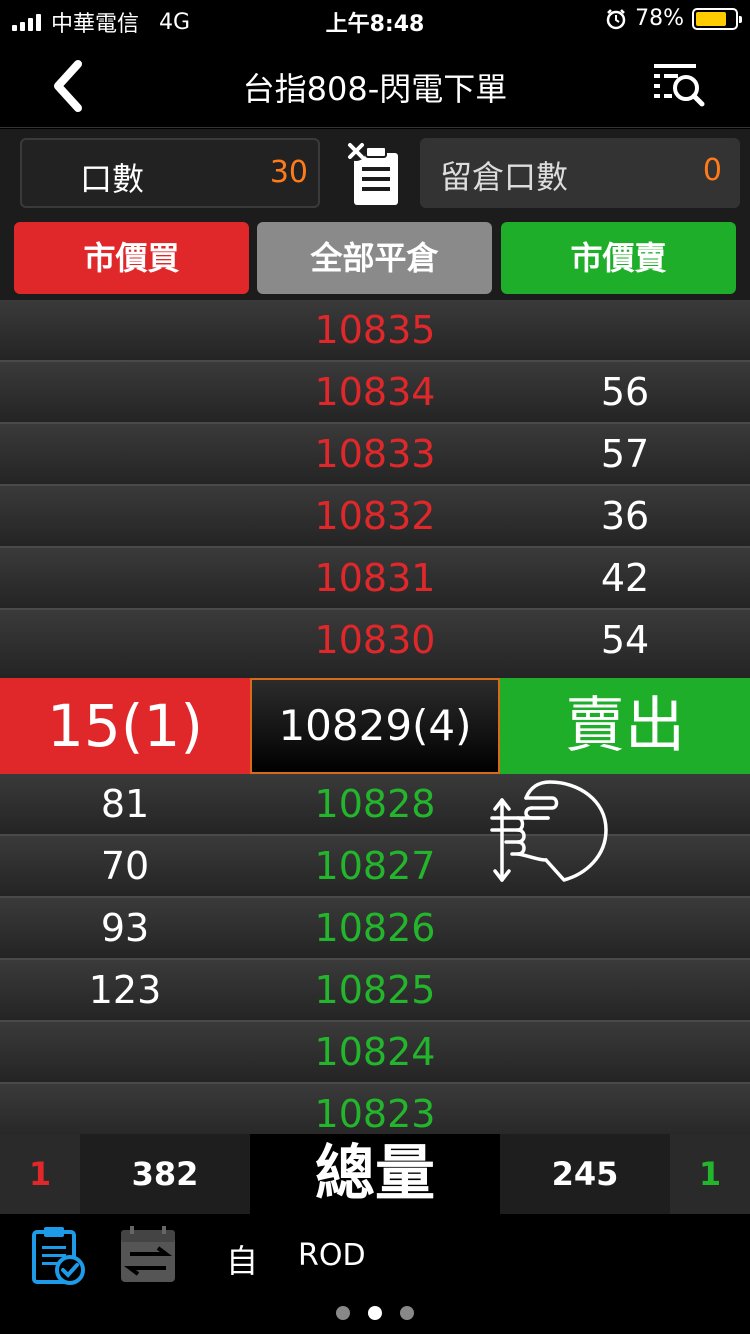 The width and height of the screenshot is (750, 1334). What do you see at coordinates (112, 179) in the screenshot?
I see `quantity-label: 口數` at bounding box center [112, 179].